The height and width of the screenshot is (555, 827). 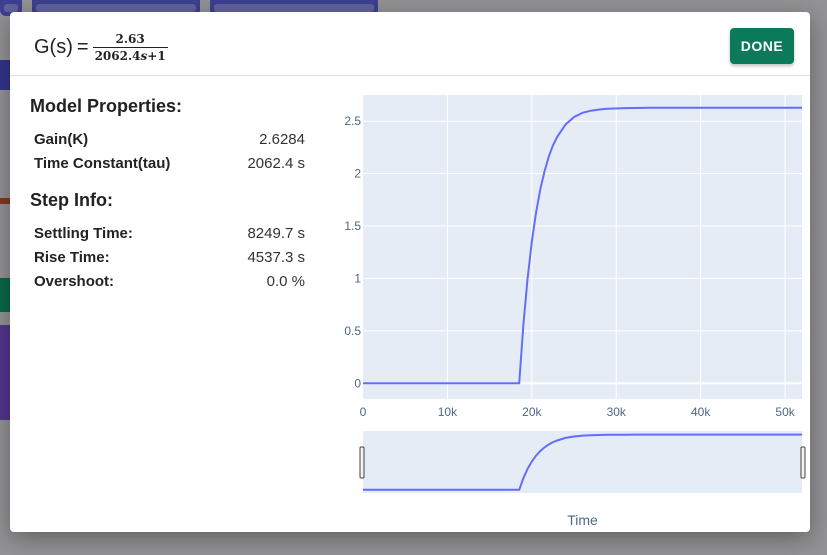 I want to click on property-label: Gain(K), so click(x=61, y=139).